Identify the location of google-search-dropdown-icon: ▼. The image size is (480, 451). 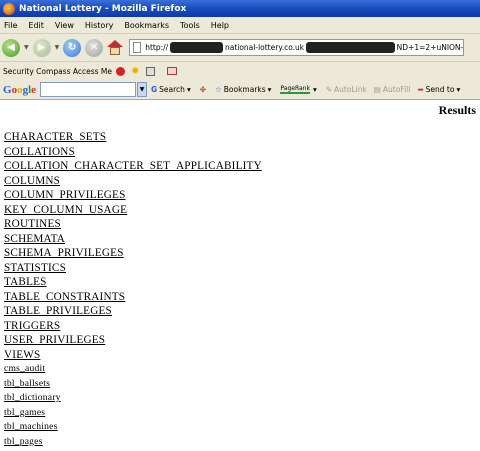
(142, 89).